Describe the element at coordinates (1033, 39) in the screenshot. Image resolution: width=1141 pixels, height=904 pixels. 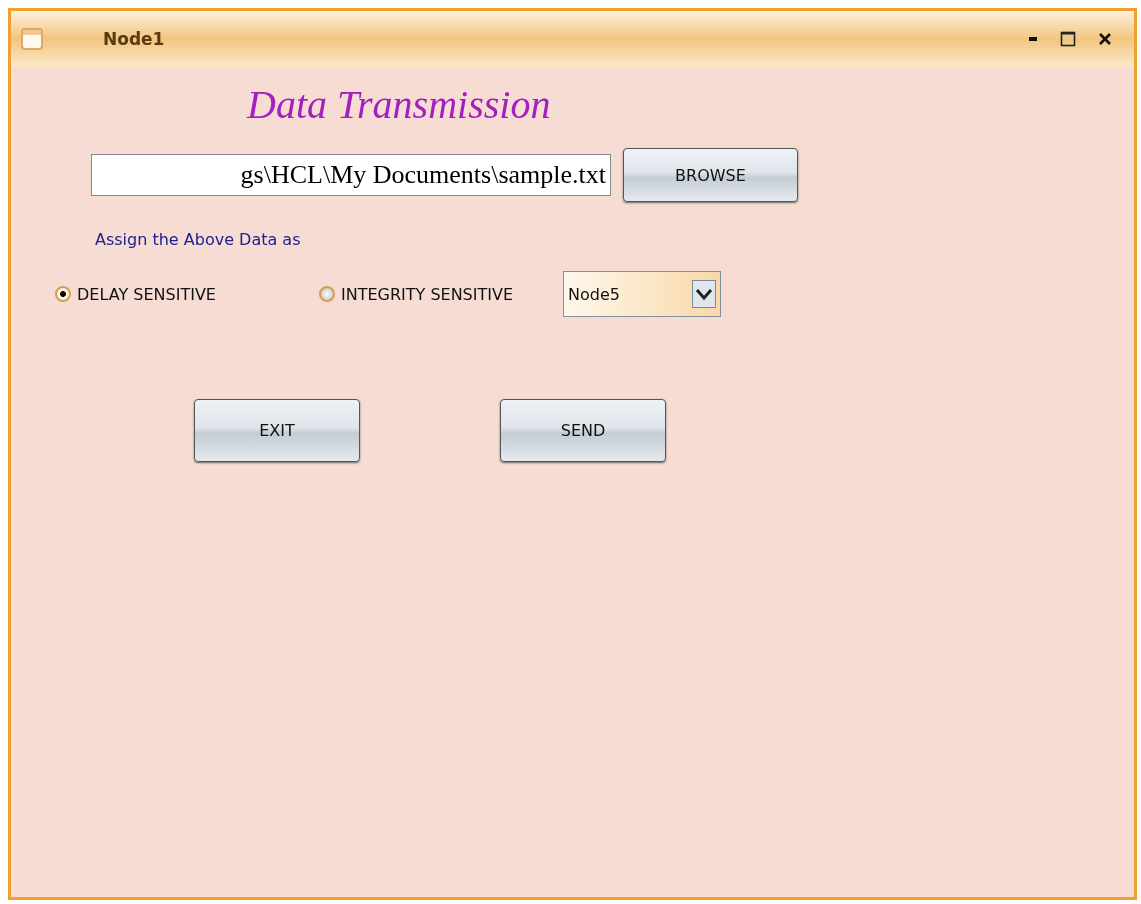
I see `minimize-icon` at that location.